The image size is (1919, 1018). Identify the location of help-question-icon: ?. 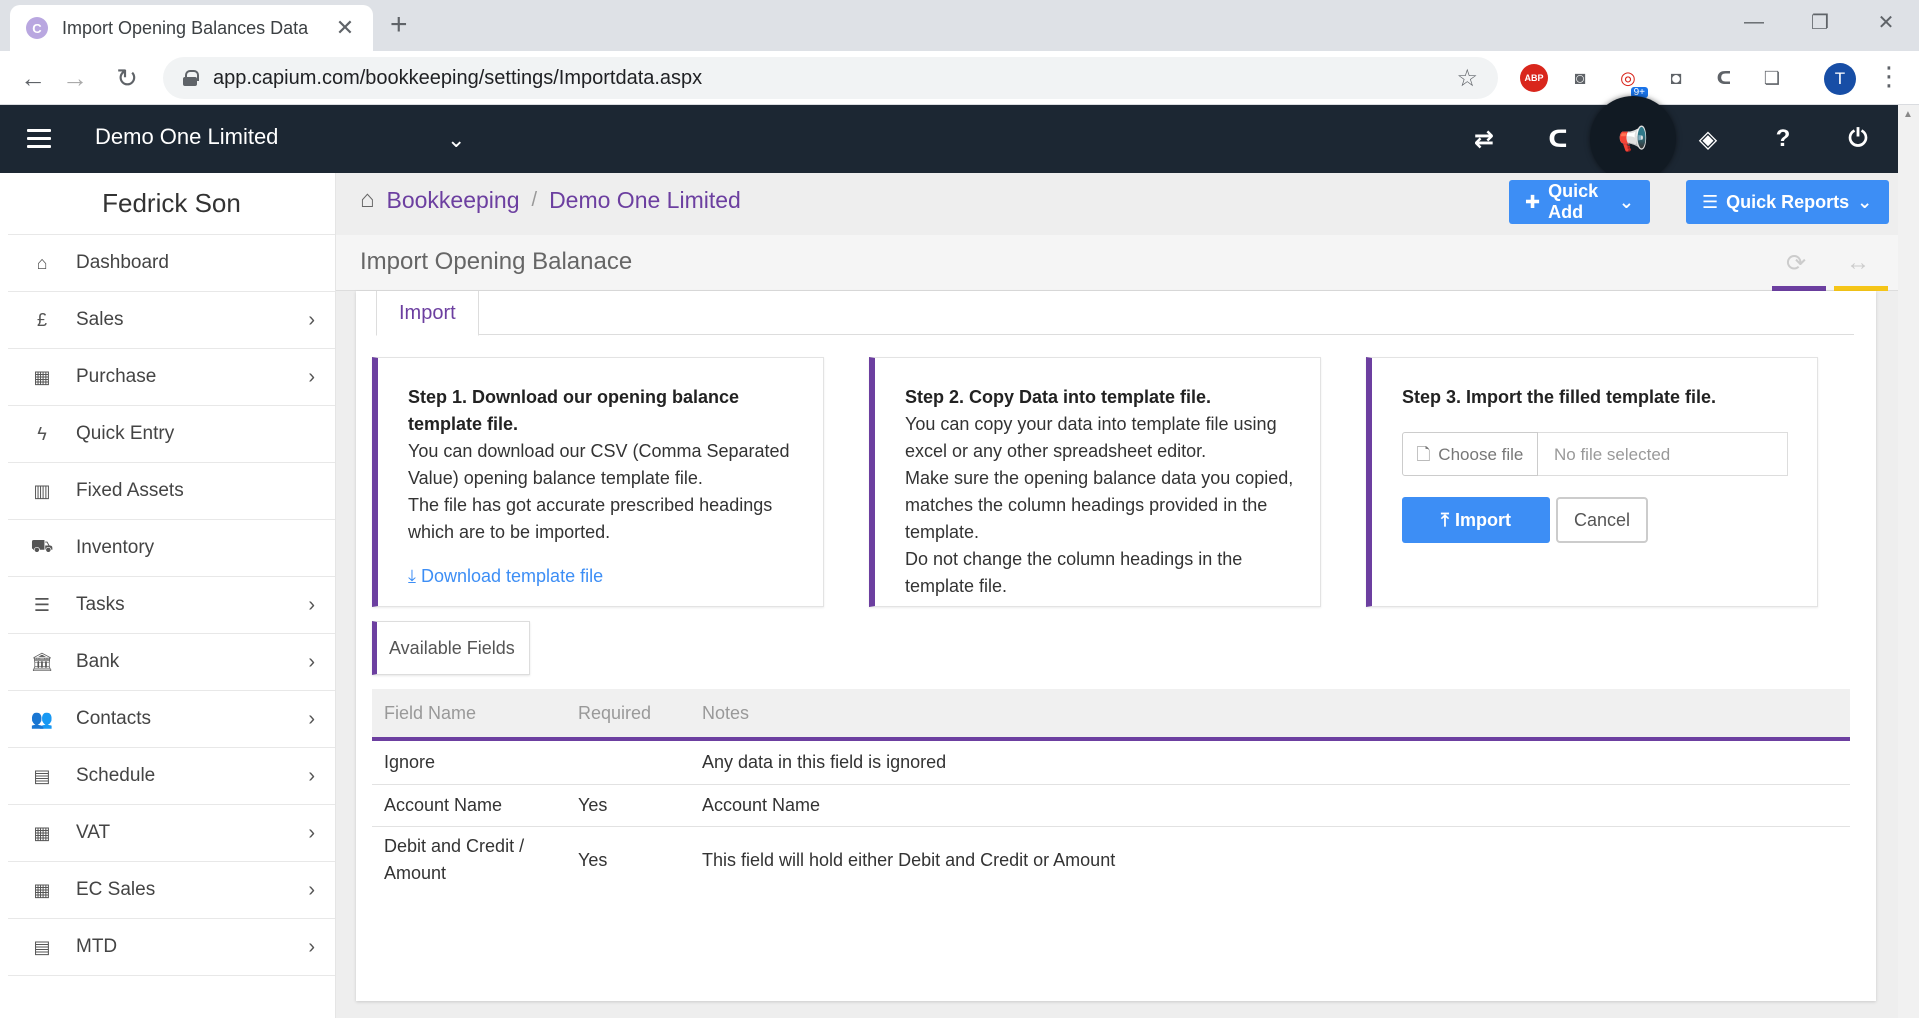
(1783, 139).